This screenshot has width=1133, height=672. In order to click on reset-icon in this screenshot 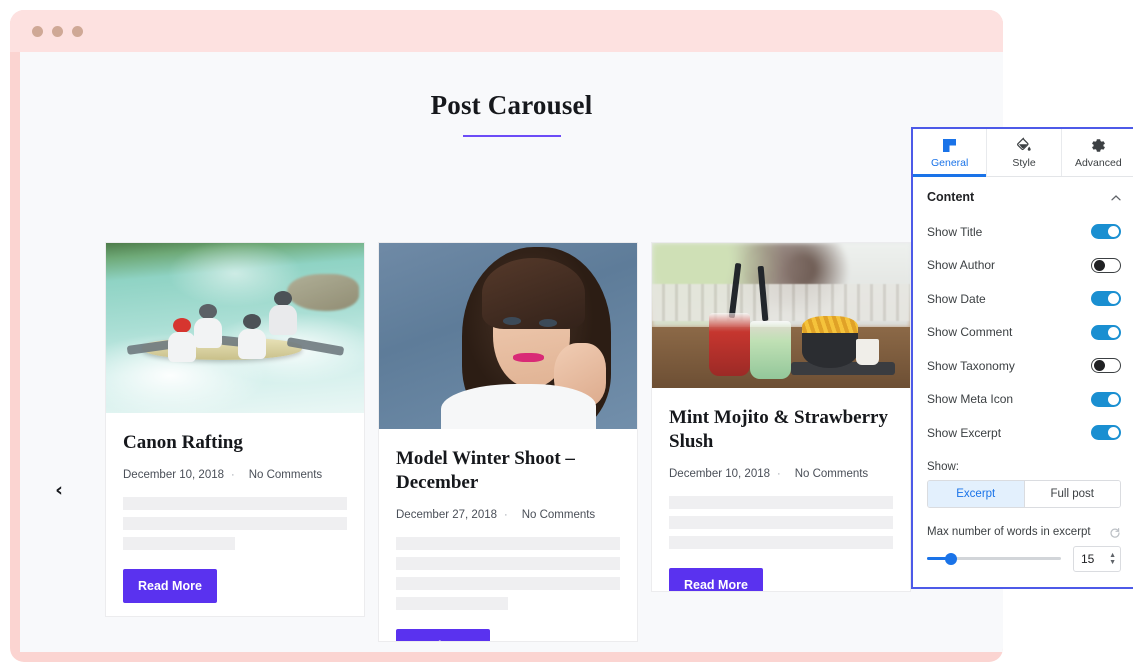, I will do `click(1115, 532)`.